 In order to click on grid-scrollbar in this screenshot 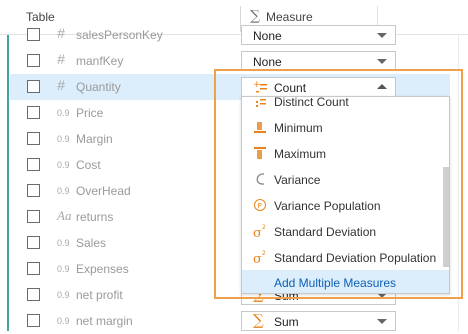, I will do `click(458, 183)`.